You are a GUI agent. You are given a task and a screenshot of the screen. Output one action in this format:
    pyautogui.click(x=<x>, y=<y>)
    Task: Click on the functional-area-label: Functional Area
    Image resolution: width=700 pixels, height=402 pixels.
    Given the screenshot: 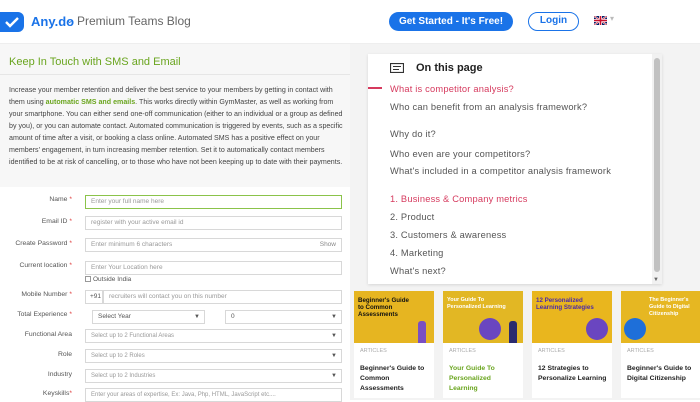 What is the action you would take?
    pyautogui.click(x=48, y=334)
    